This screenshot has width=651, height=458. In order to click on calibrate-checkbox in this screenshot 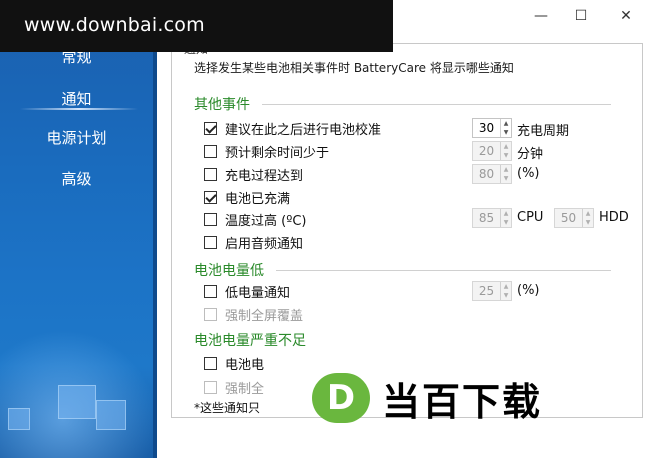, I will do `click(210, 128)`.